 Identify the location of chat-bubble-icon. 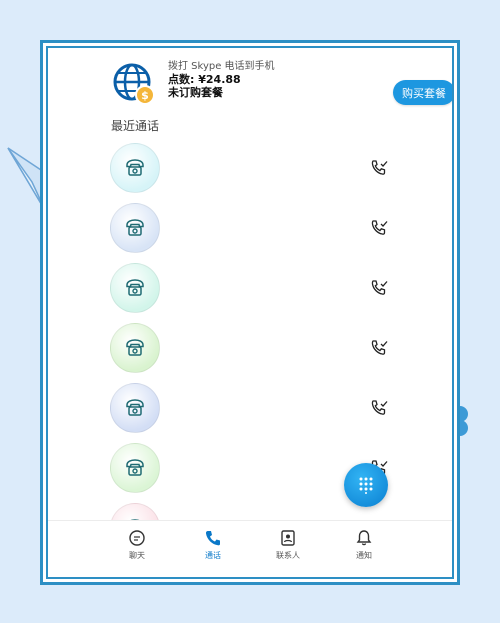
(137, 538).